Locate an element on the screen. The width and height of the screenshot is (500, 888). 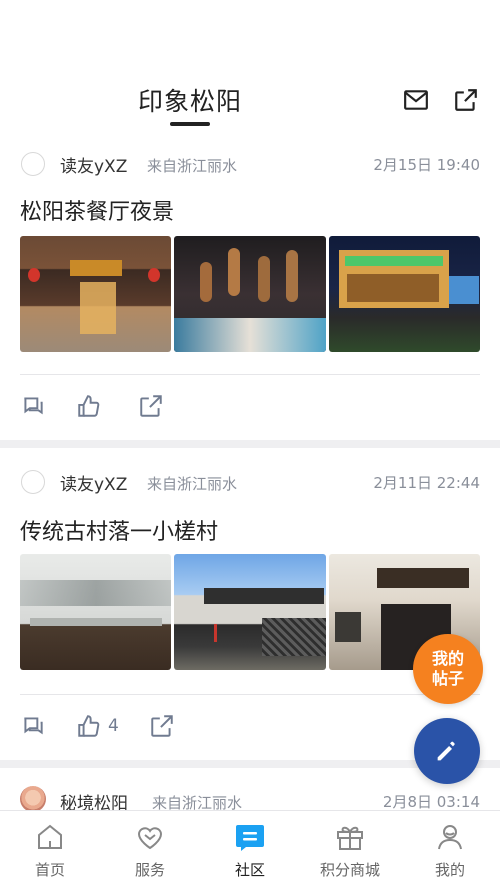
post-actions: 4 is located at coordinates (112, 726).